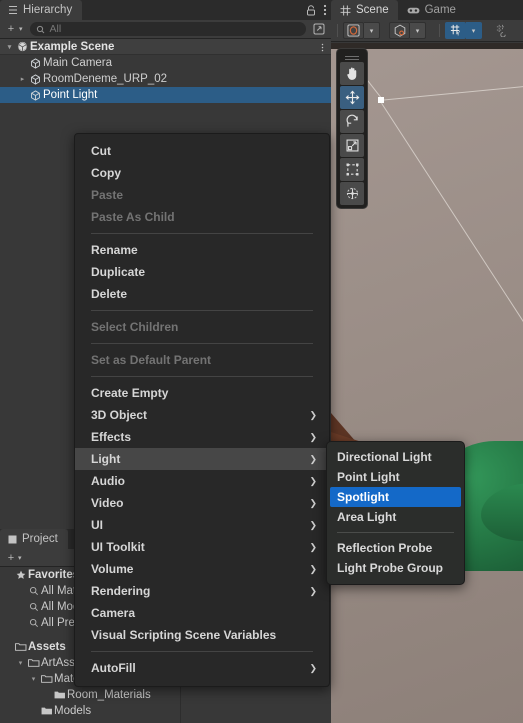 Image resolution: width=523 pixels, height=723 pixels. I want to click on hand-tool, so click(352, 73).